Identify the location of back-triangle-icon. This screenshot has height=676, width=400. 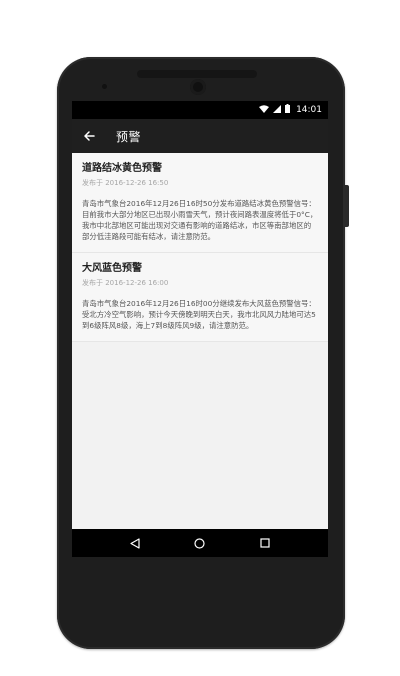
(135, 543).